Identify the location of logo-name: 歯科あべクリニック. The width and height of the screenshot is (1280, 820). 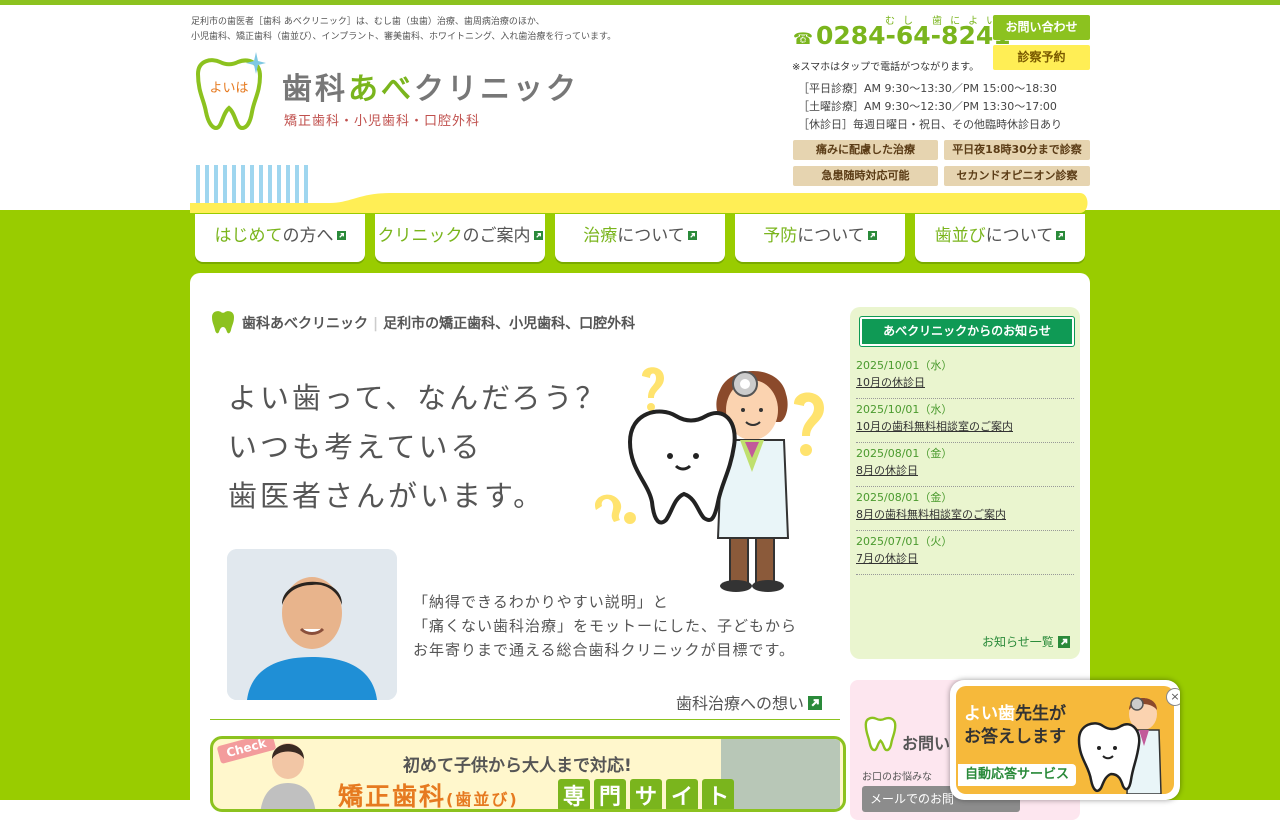
(430, 86).